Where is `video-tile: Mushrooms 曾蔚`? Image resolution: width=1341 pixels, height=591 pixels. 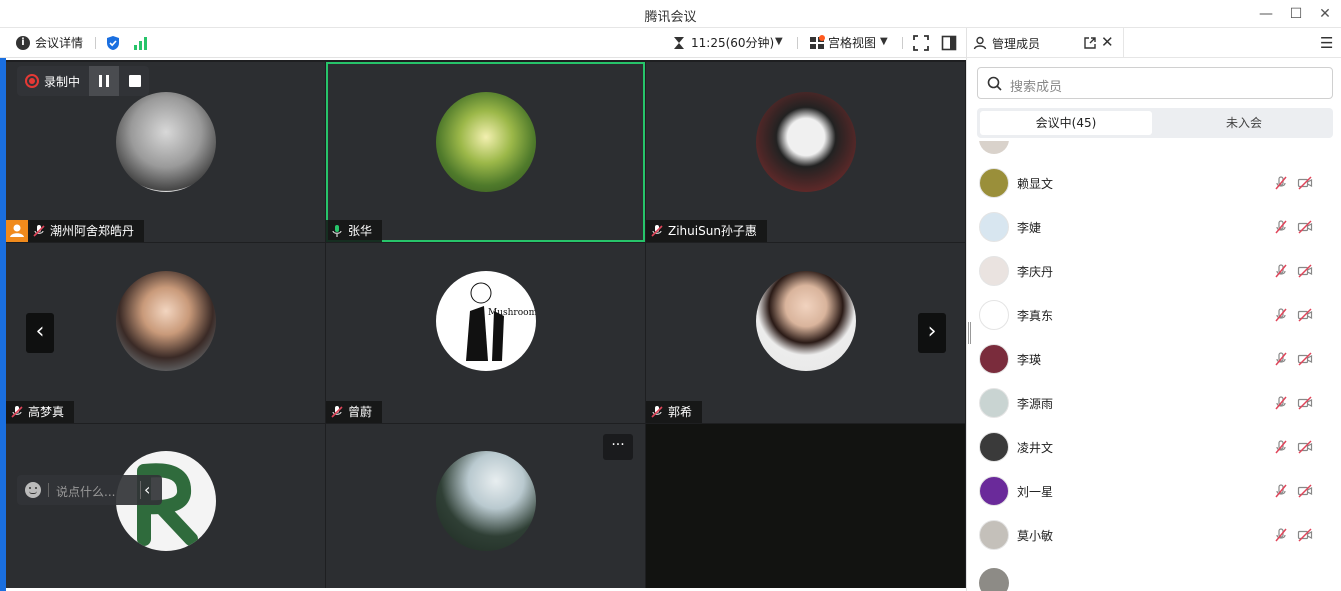 video-tile: Mushrooms 曾蔚 is located at coordinates (485, 333).